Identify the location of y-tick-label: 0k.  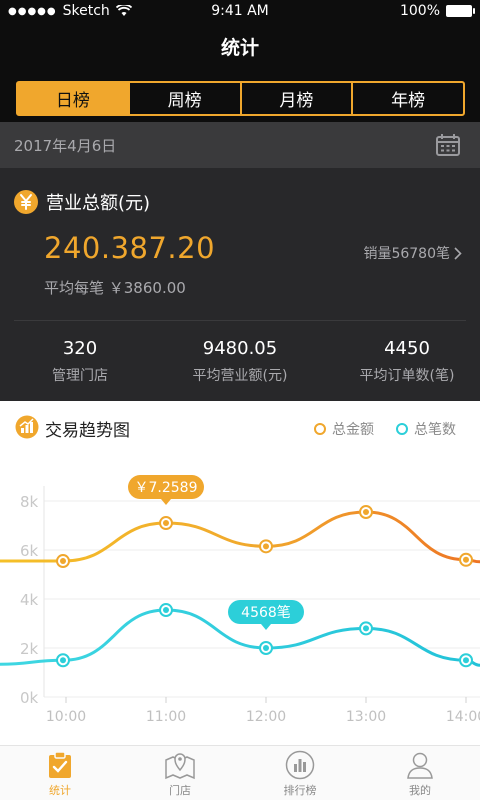
(29, 698).